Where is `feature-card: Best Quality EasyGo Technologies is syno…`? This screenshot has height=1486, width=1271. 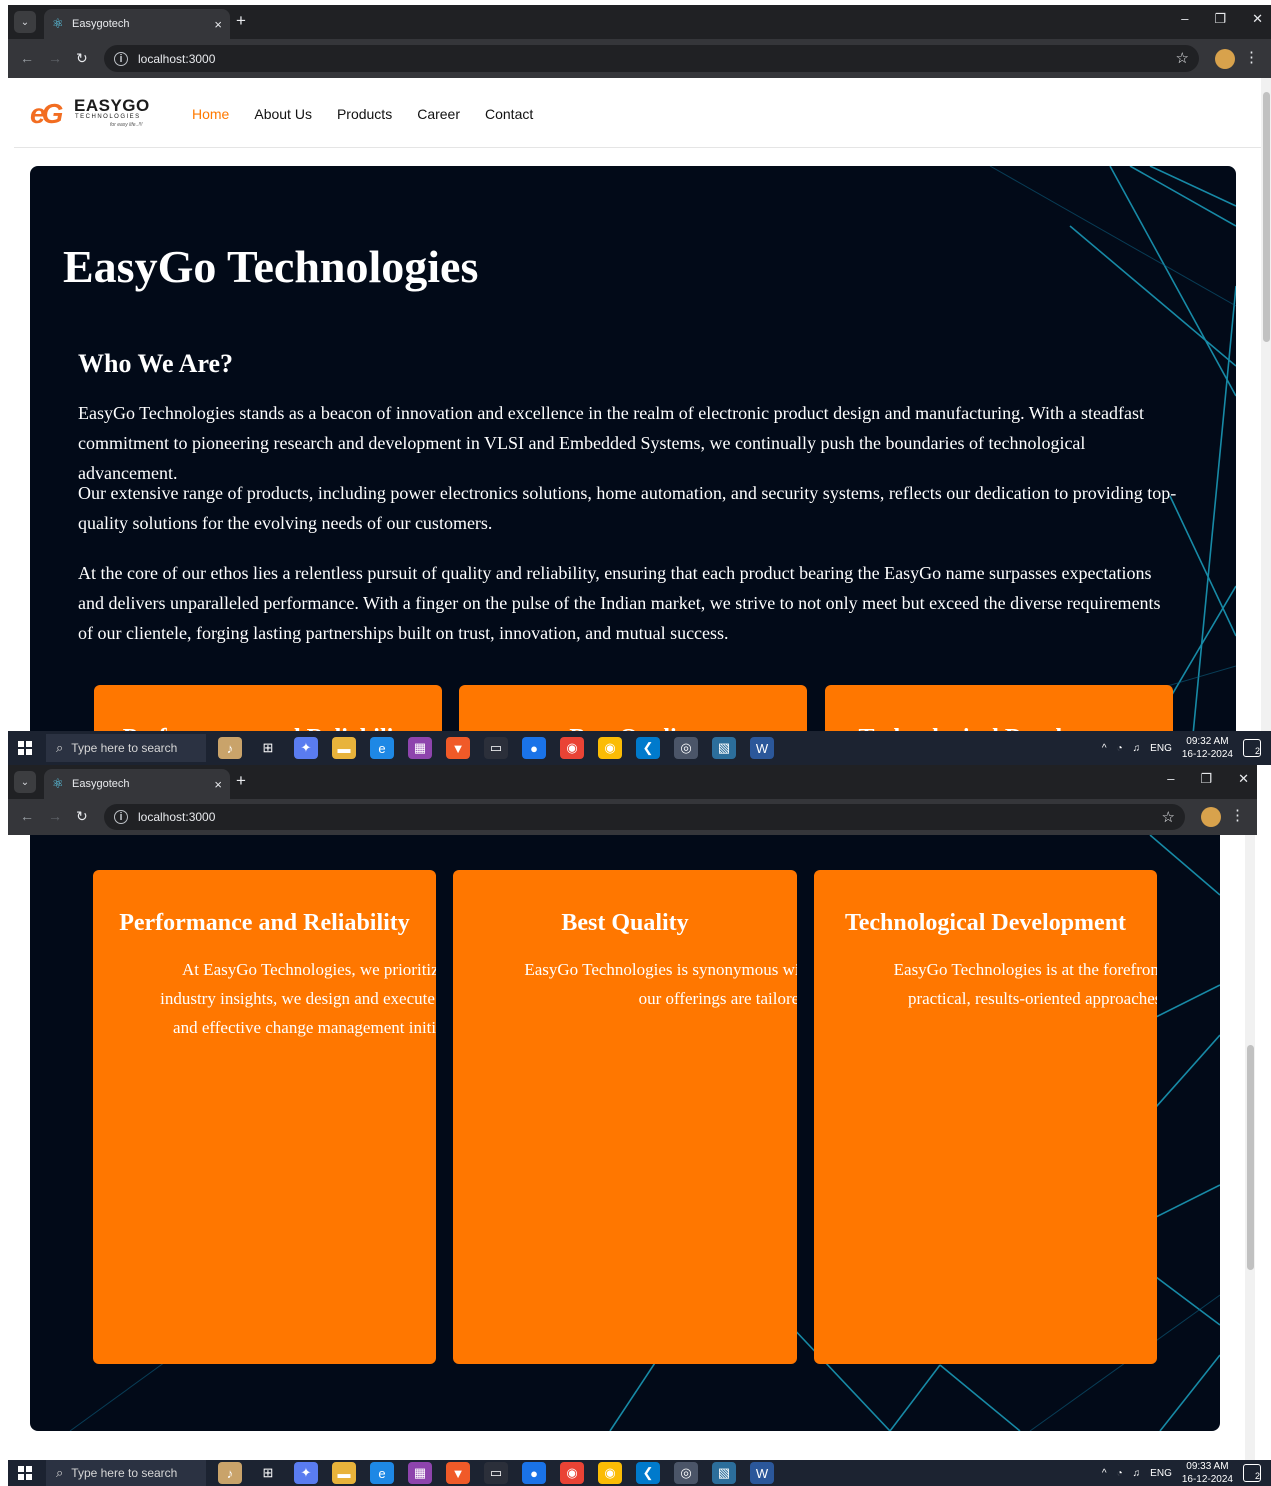 feature-card: Best Quality EasyGo Technologies is syno… is located at coordinates (625, 1117).